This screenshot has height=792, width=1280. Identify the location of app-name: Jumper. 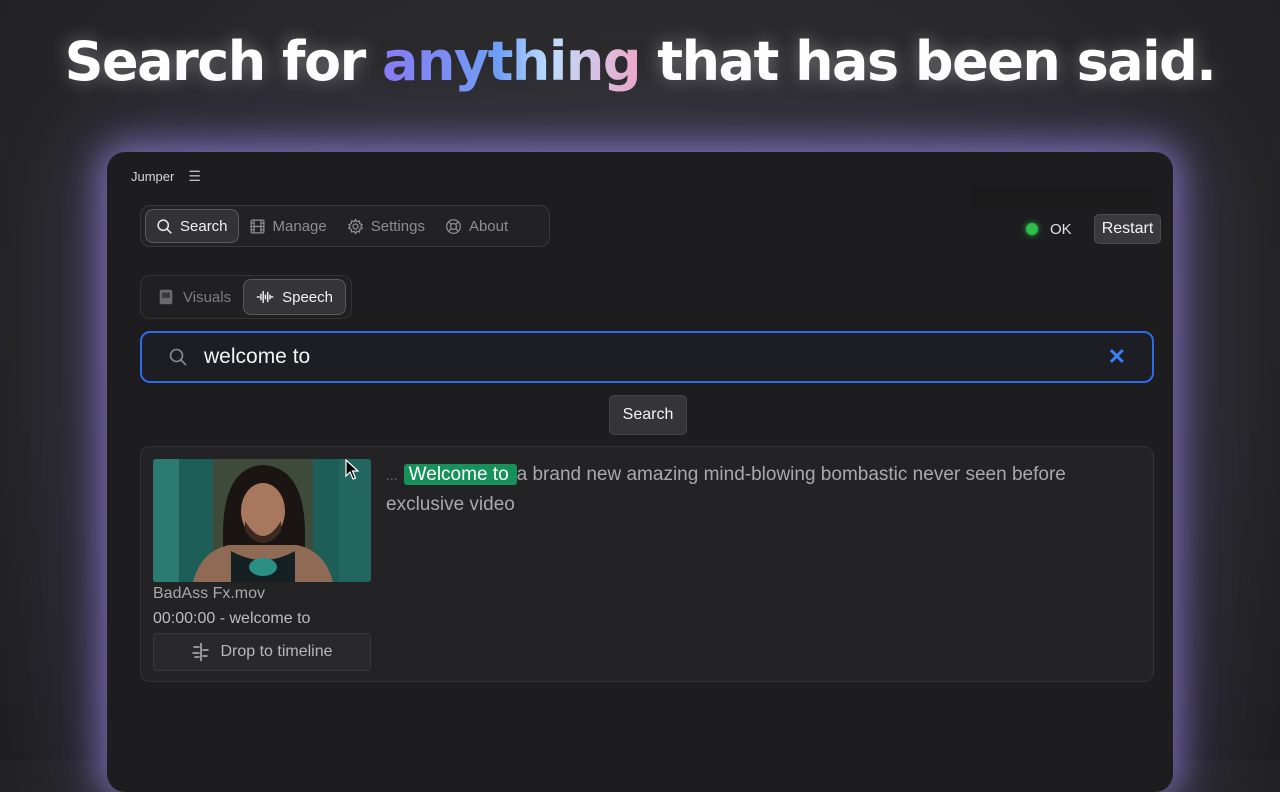
(153, 176).